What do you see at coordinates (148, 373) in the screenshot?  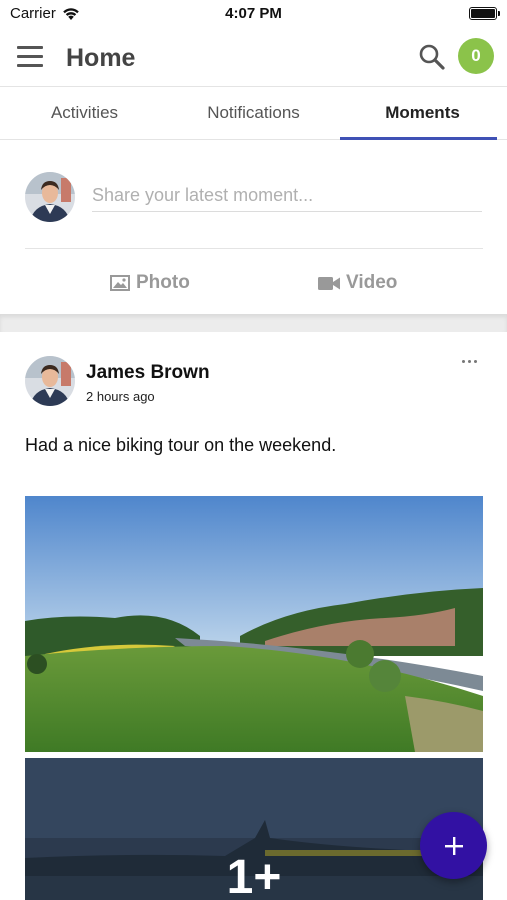 I see `author-name: James Brown` at bounding box center [148, 373].